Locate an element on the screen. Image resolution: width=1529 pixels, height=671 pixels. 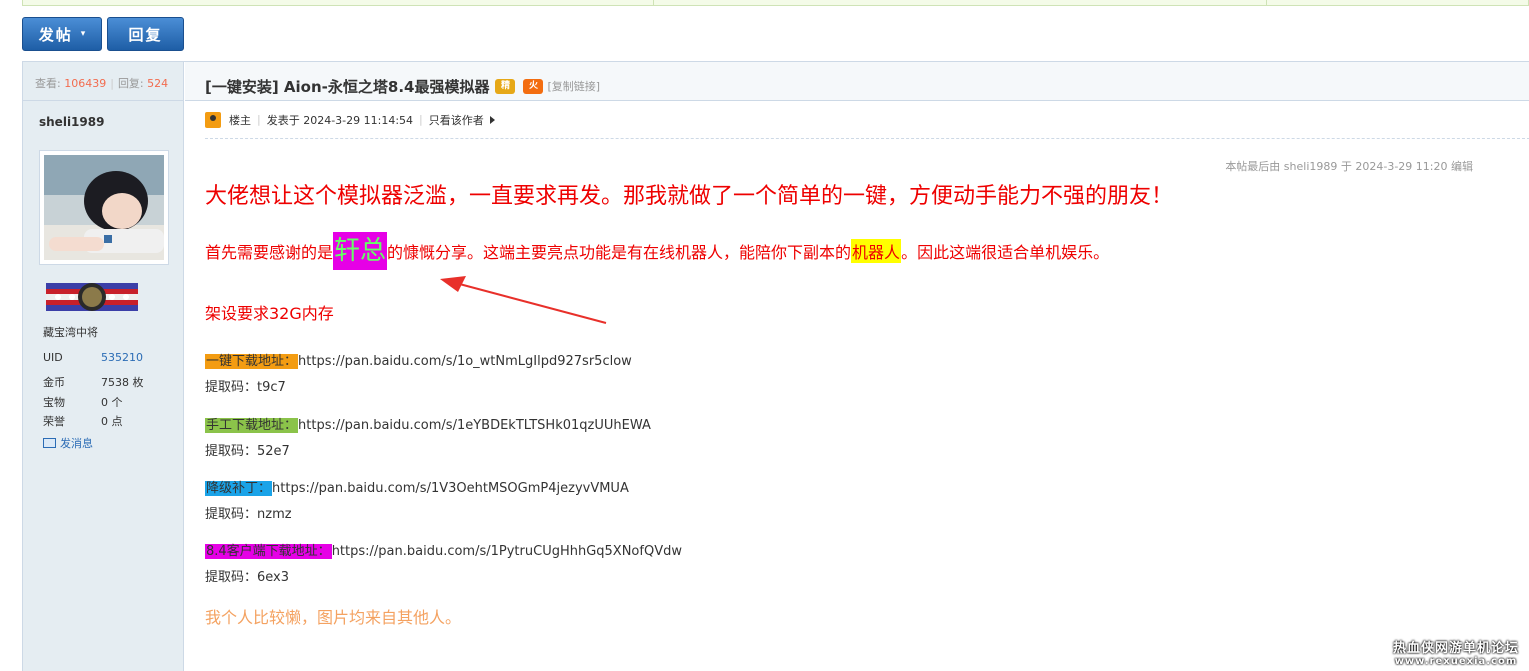
post-timestamp: 发表于 2024-3-29 11:14:54 is located at coordinates (340, 120).